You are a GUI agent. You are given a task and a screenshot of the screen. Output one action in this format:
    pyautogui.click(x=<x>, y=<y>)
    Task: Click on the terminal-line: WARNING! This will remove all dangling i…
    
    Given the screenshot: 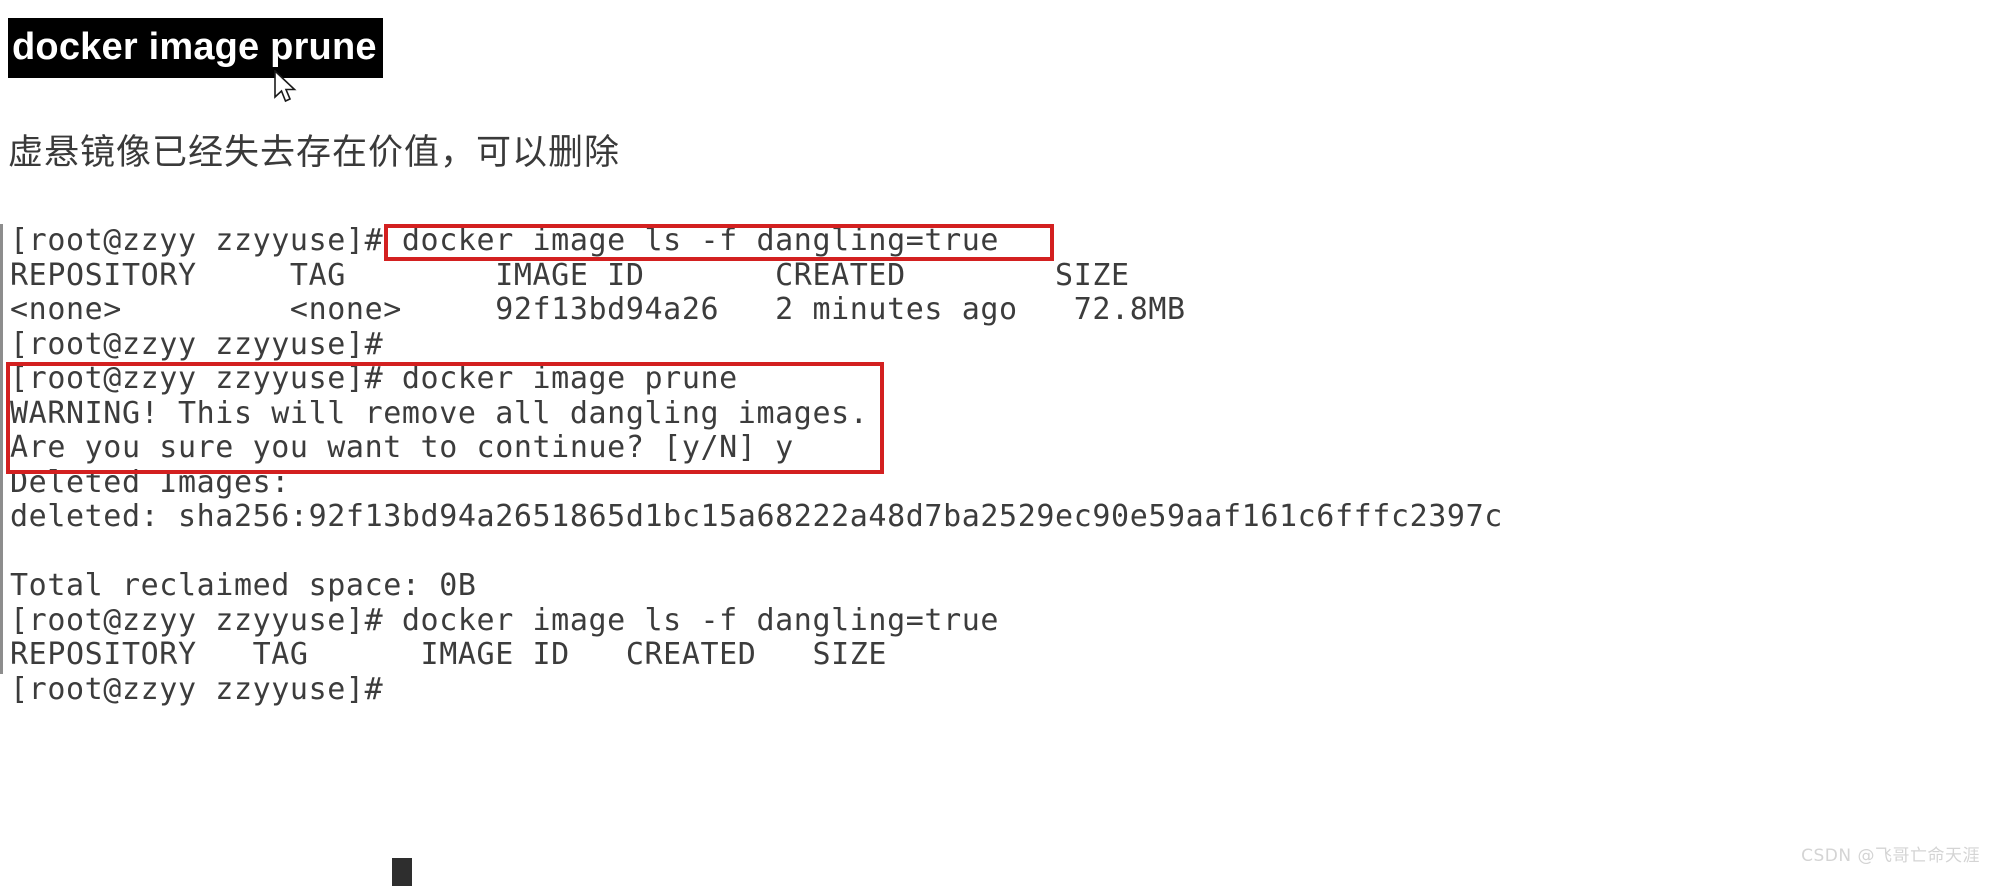 What is the action you would take?
    pyautogui.click(x=439, y=413)
    